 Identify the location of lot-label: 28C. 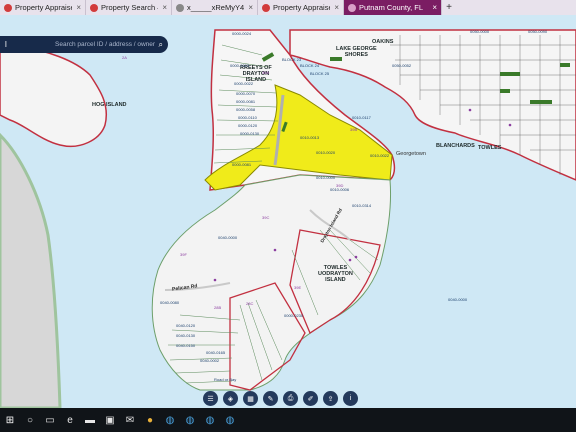
(250, 303).